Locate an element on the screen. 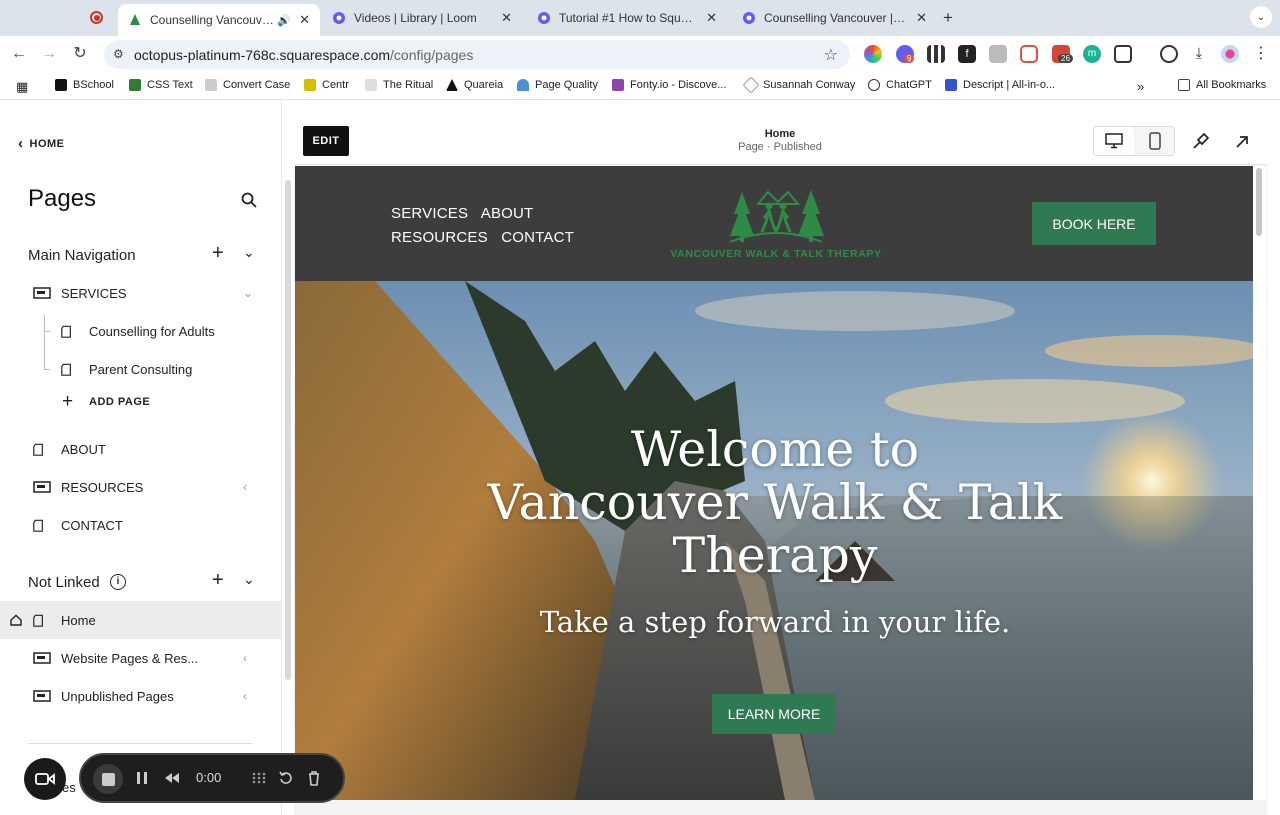 Image resolution: width=1280 pixels, height=815 pixels. sidebar-item-about: ABOUT is located at coordinates (141, 449).